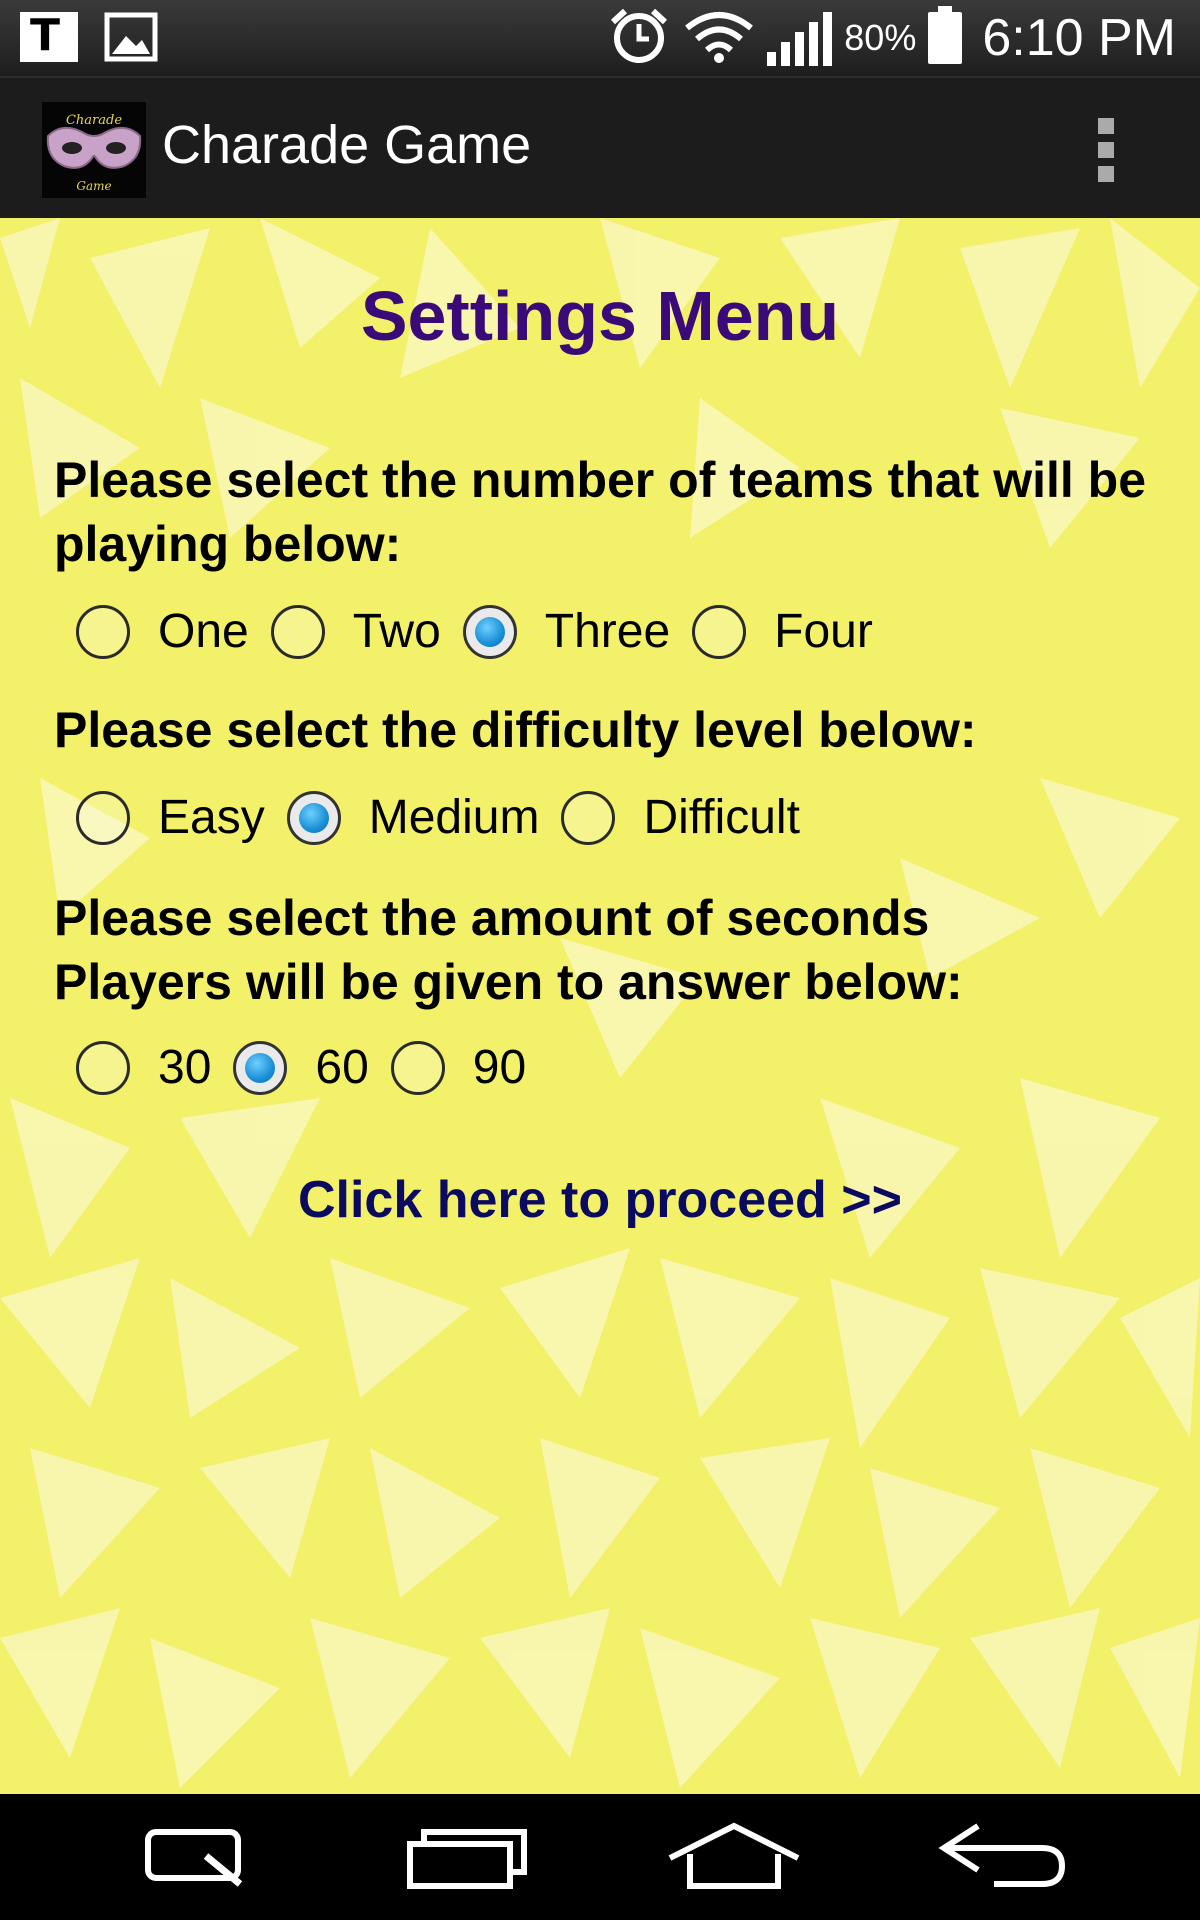 Image resolution: width=1200 pixels, height=1920 pixels. I want to click on settings-heading: Settings Menu, so click(600, 316).